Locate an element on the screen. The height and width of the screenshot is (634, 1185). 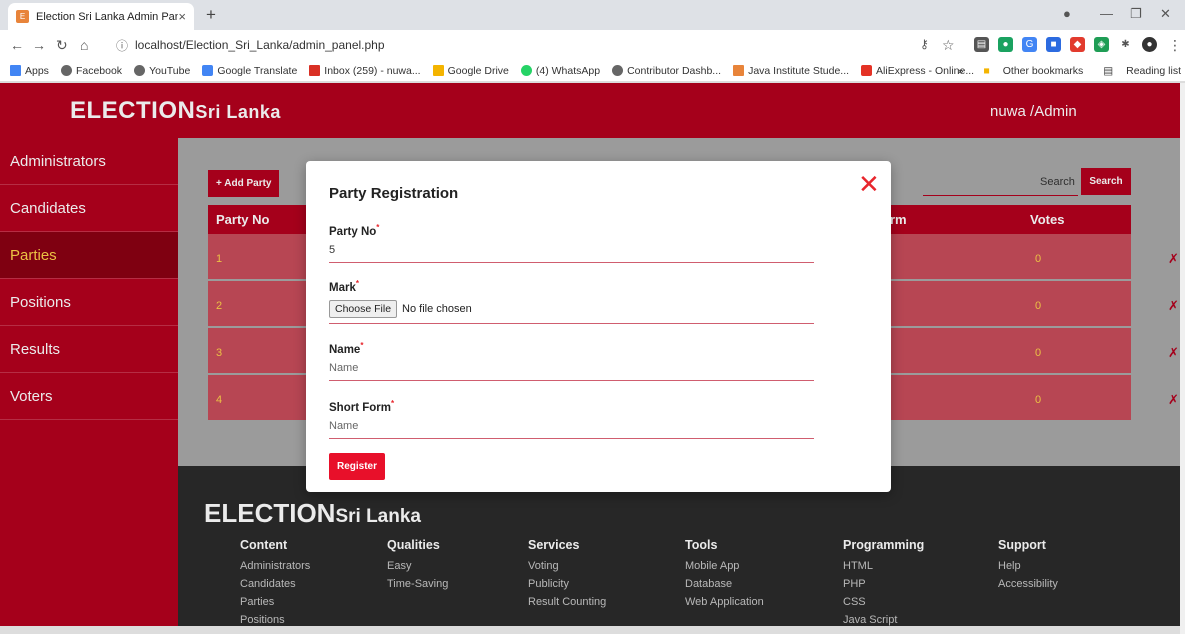
java-icon is located at coordinates (739, 70).